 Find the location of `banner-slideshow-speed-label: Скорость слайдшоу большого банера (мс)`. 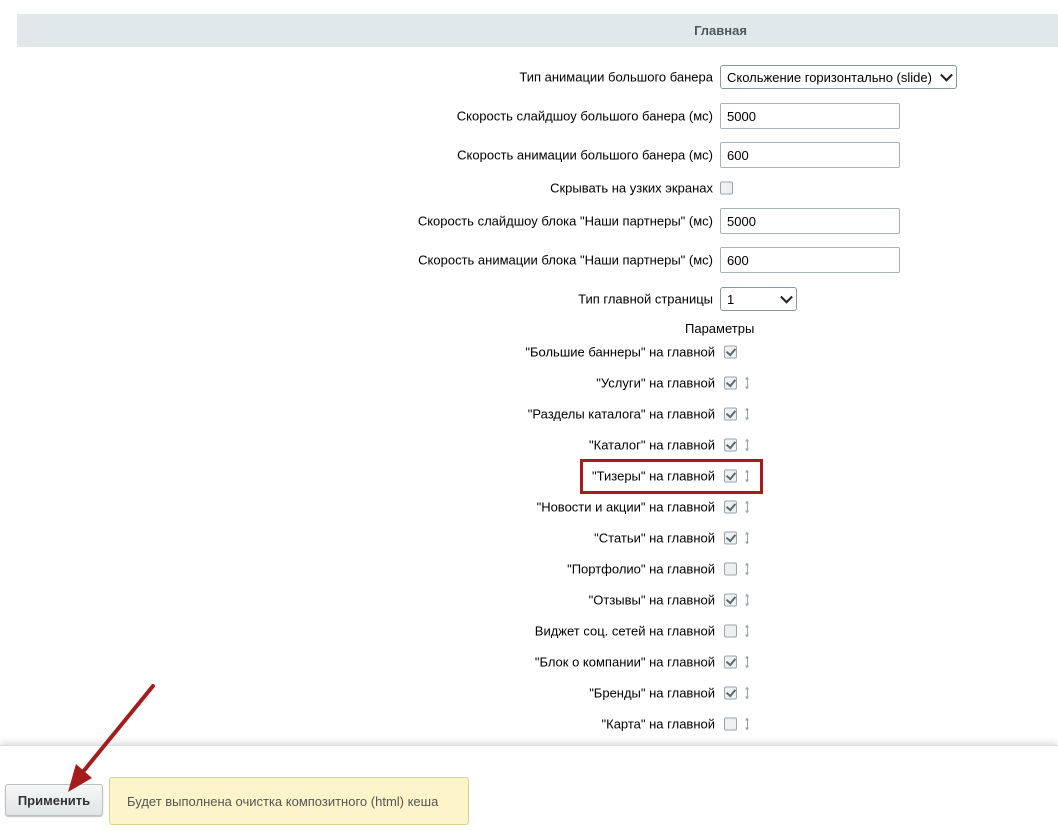

banner-slideshow-speed-label: Скорость слайдшоу большого банера (мс) is located at coordinates (584, 116).